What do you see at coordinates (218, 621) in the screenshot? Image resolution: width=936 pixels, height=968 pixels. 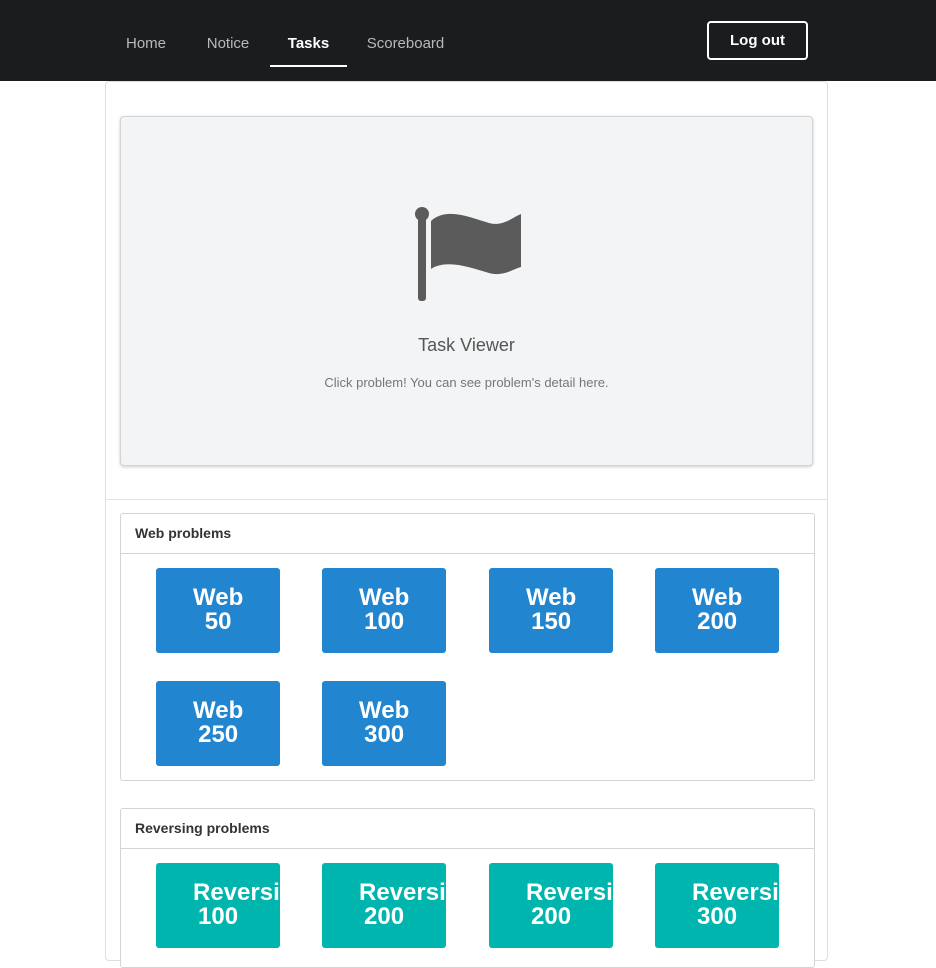 I see `problem-points: 50` at bounding box center [218, 621].